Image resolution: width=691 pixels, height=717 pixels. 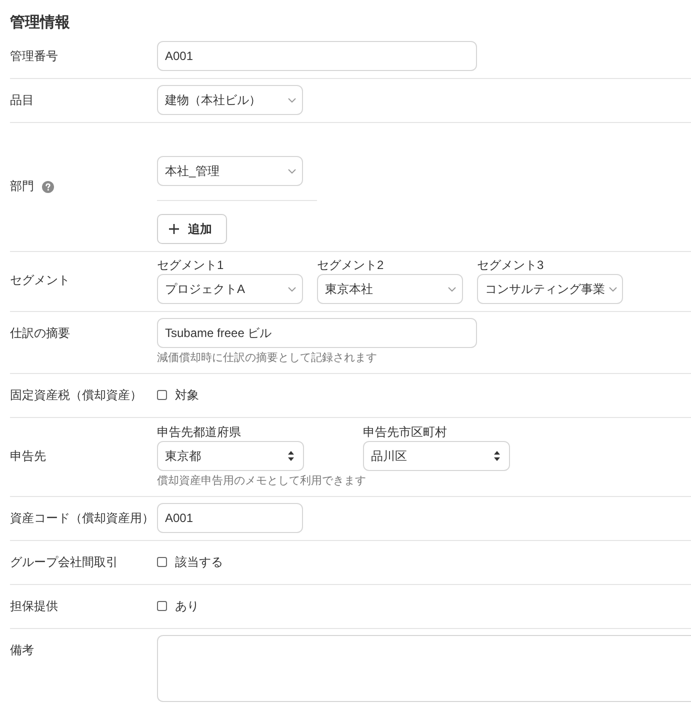 I want to click on section-title: 管理情報, so click(x=40, y=23).